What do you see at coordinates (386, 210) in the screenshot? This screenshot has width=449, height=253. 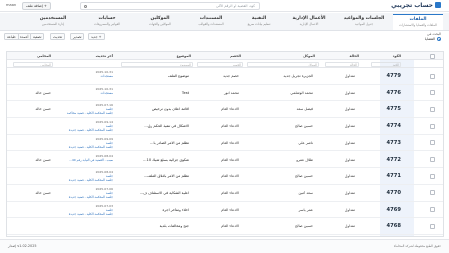 I see `case-code: 4769` at bounding box center [386, 210].